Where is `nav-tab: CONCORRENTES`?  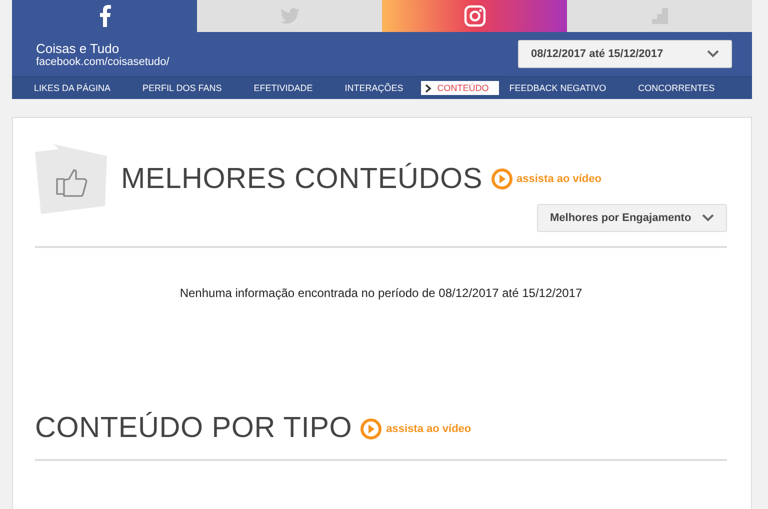 nav-tab: CONCORRENTES is located at coordinates (676, 88).